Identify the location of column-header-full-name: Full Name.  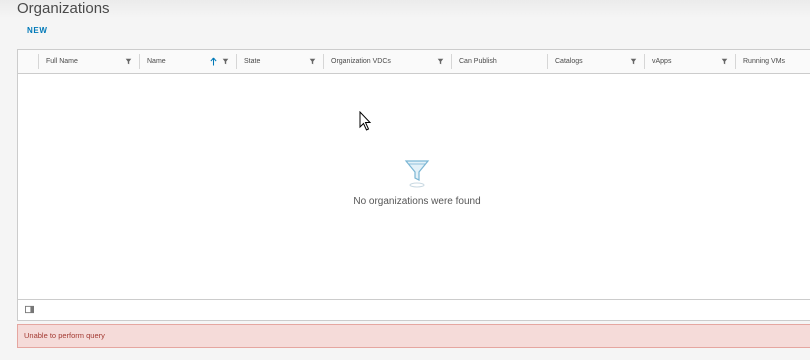
(88, 61).